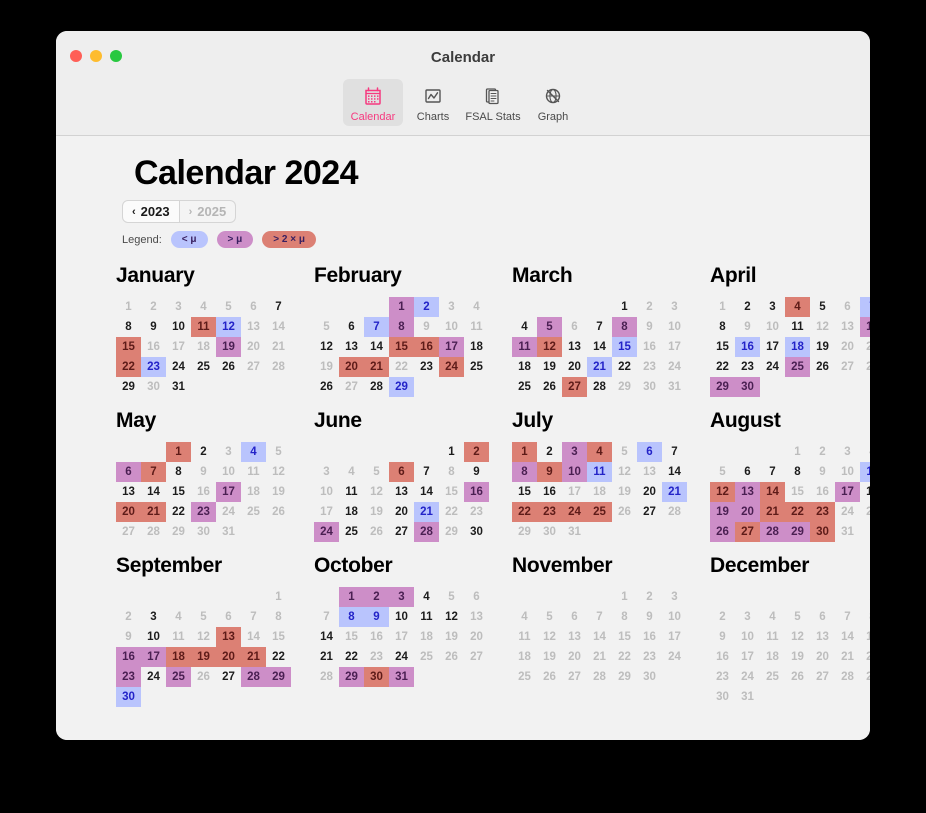 The height and width of the screenshot is (813, 926). Describe the element at coordinates (493, 102) in the screenshot. I see `toolbar-item-fsal-stats: FSAL Stats` at that location.